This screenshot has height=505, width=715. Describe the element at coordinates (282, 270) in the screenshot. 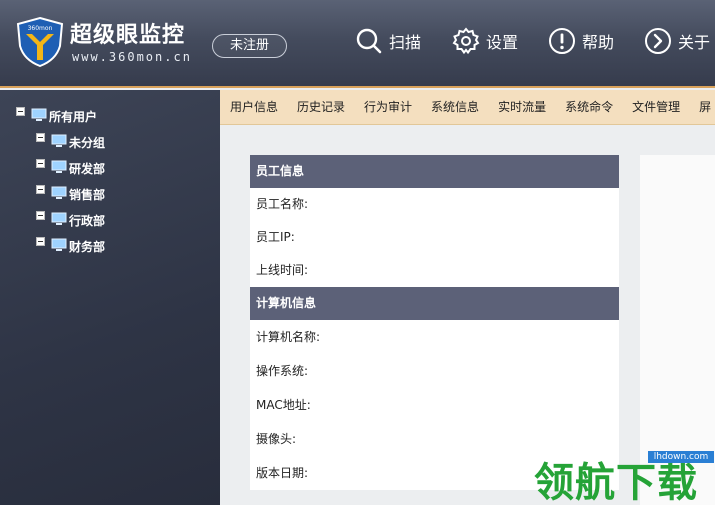

I see `online-time-field: 上线时间:` at that location.